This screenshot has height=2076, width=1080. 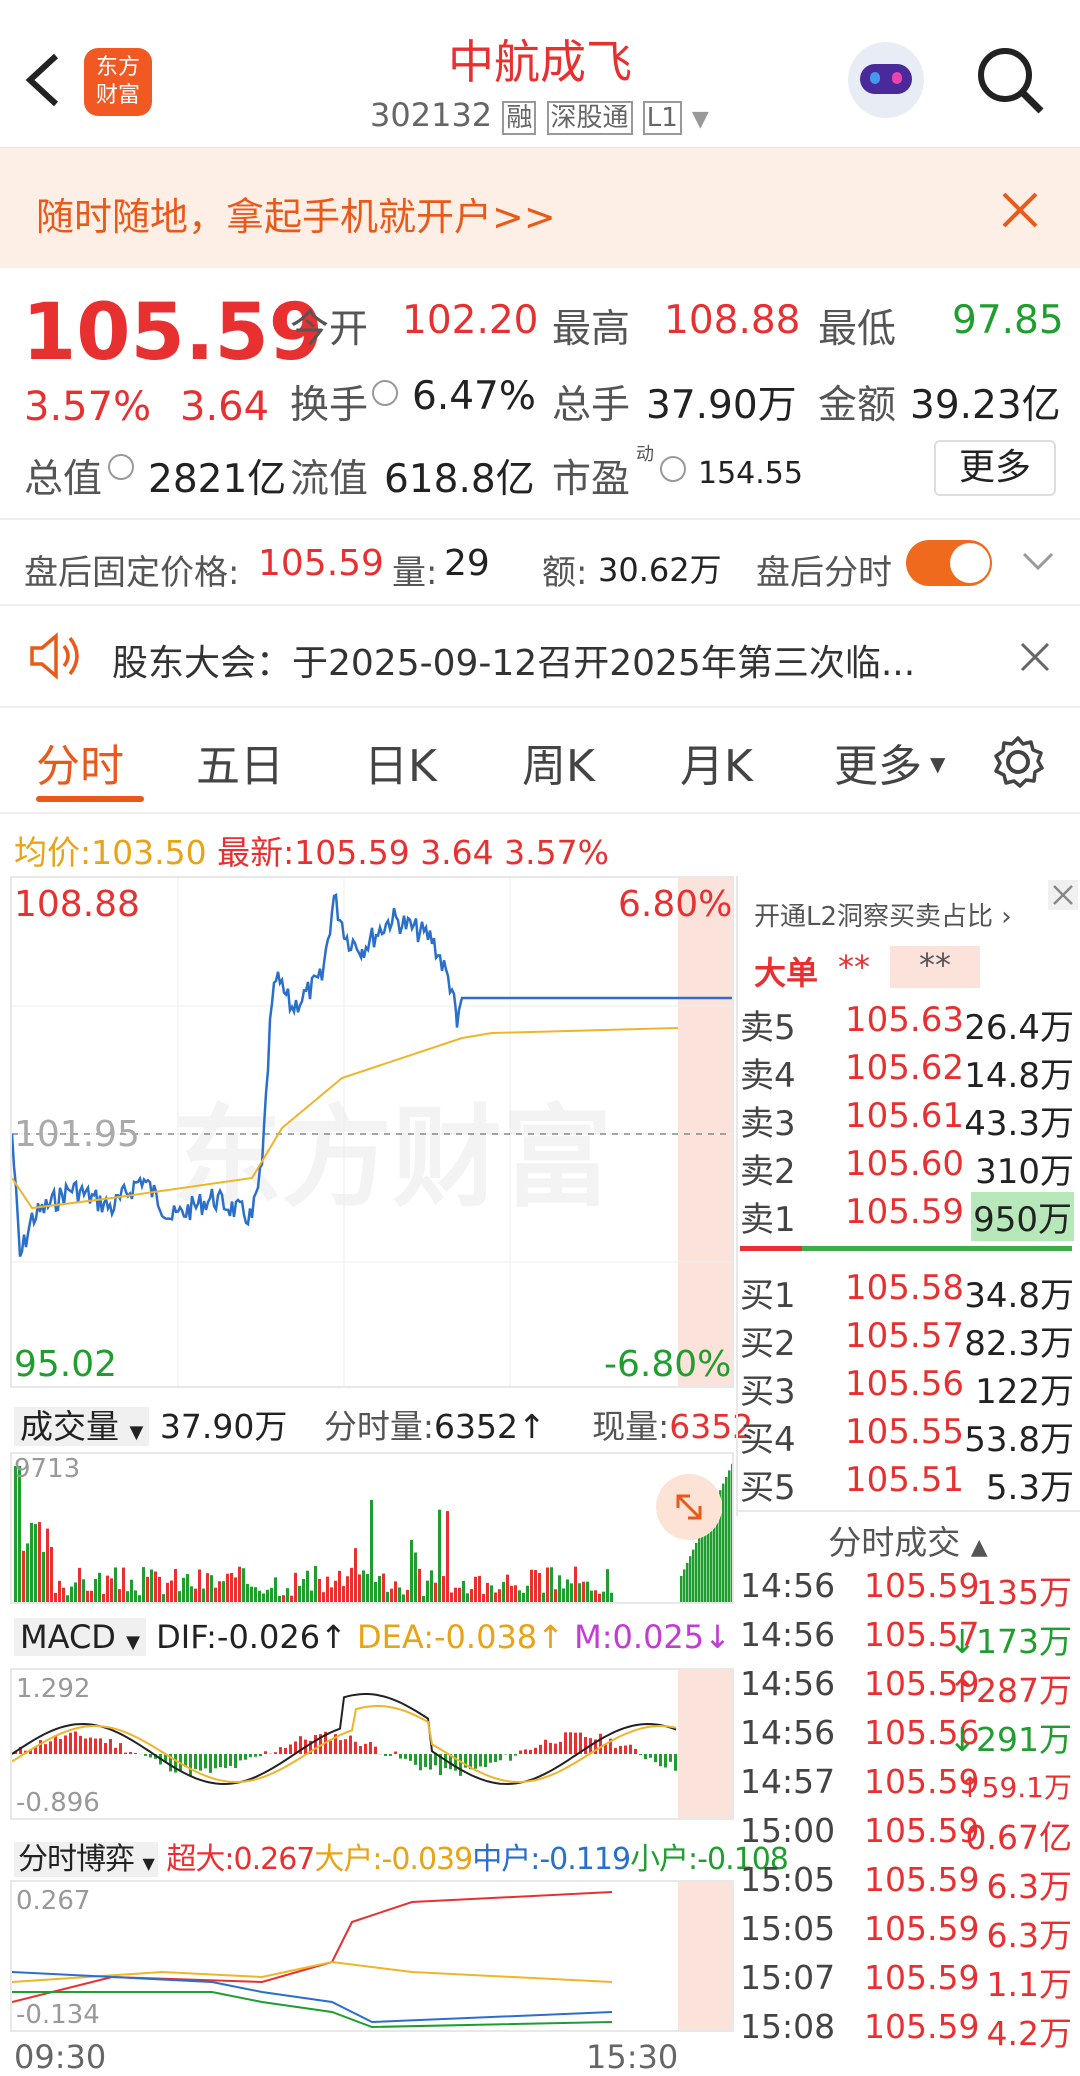 What do you see at coordinates (886, 80) in the screenshot?
I see `robot-avatar-icon` at bounding box center [886, 80].